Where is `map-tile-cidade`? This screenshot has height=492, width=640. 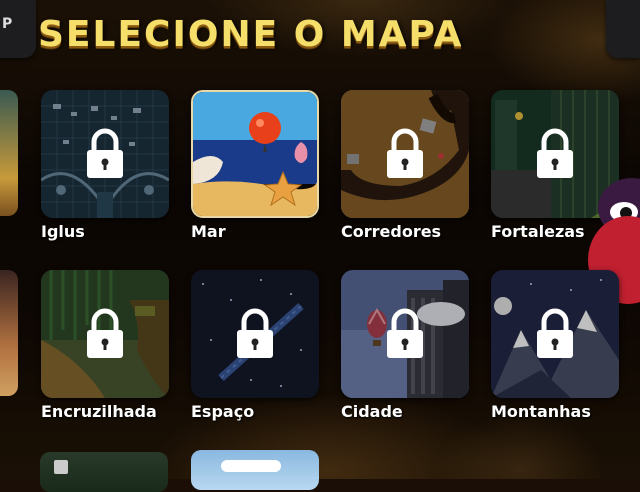 map-tile-cidade is located at coordinates (405, 334).